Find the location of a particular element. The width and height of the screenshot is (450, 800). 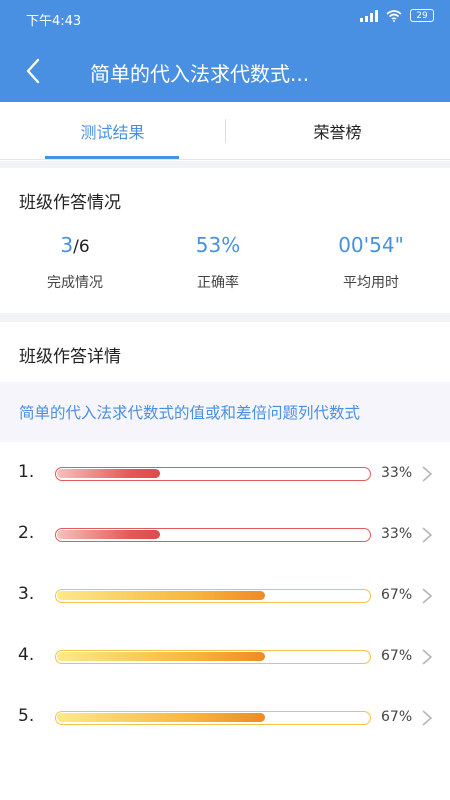

avg-time-stat: 00'54" 平均用时 is located at coordinates (371, 262).